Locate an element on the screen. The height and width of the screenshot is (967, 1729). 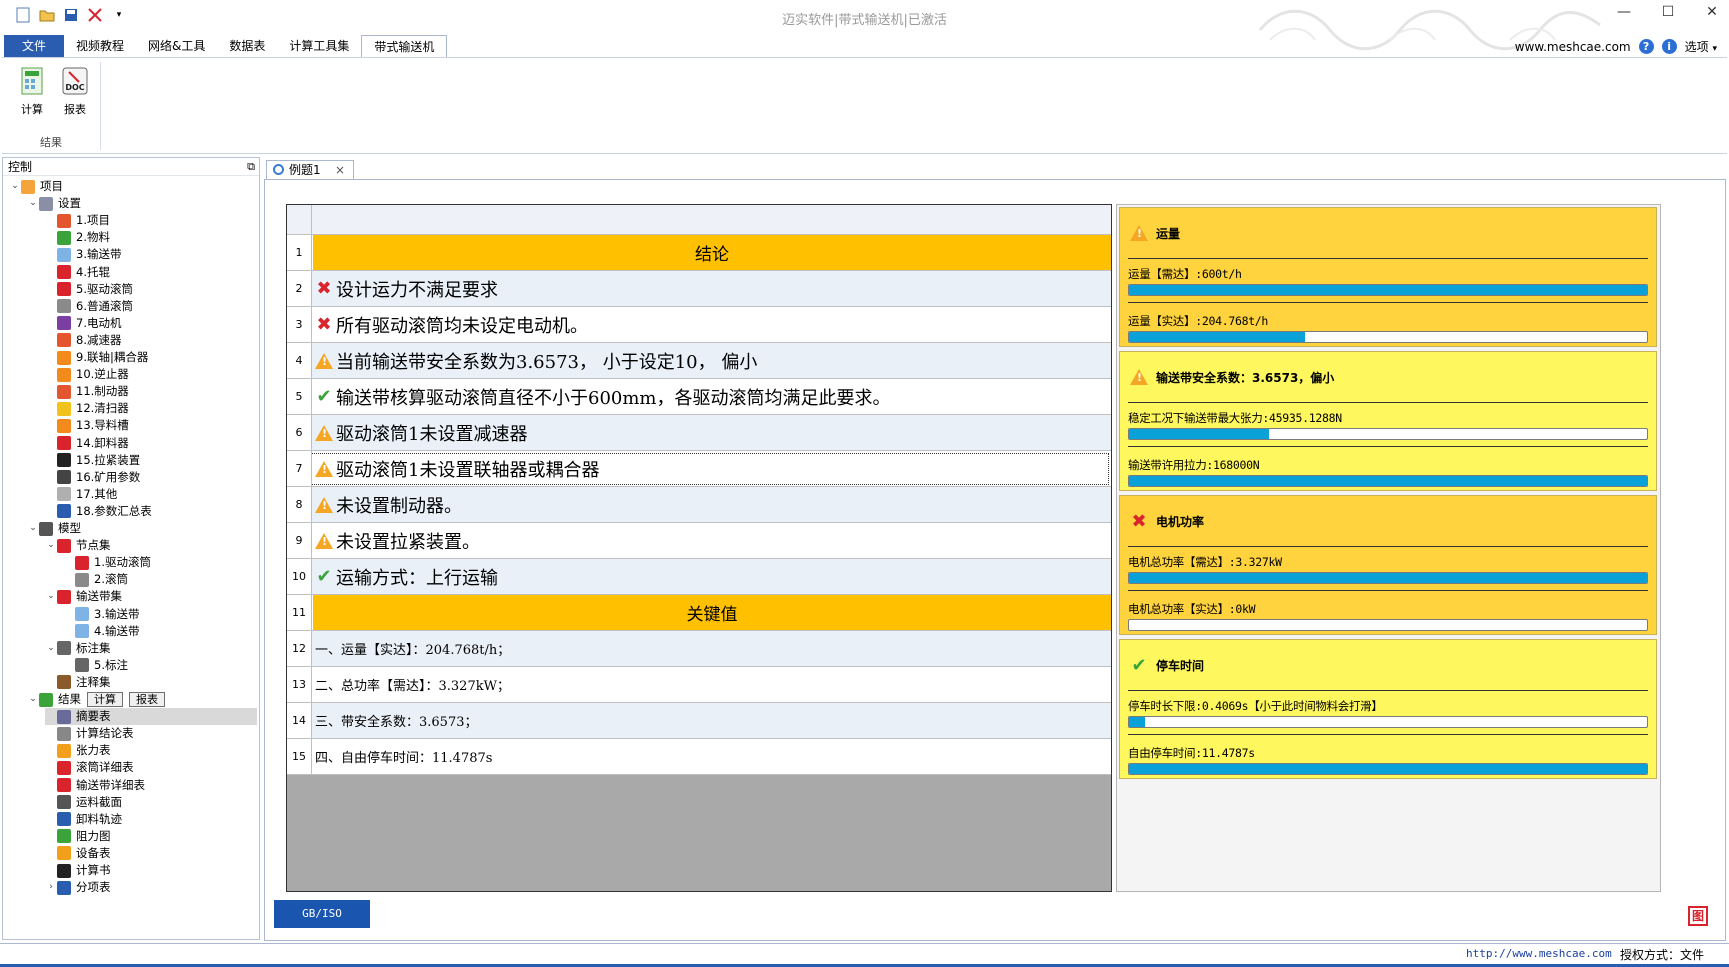
tree-item: ⌄ 标注集 is located at coordinates (151, 648).